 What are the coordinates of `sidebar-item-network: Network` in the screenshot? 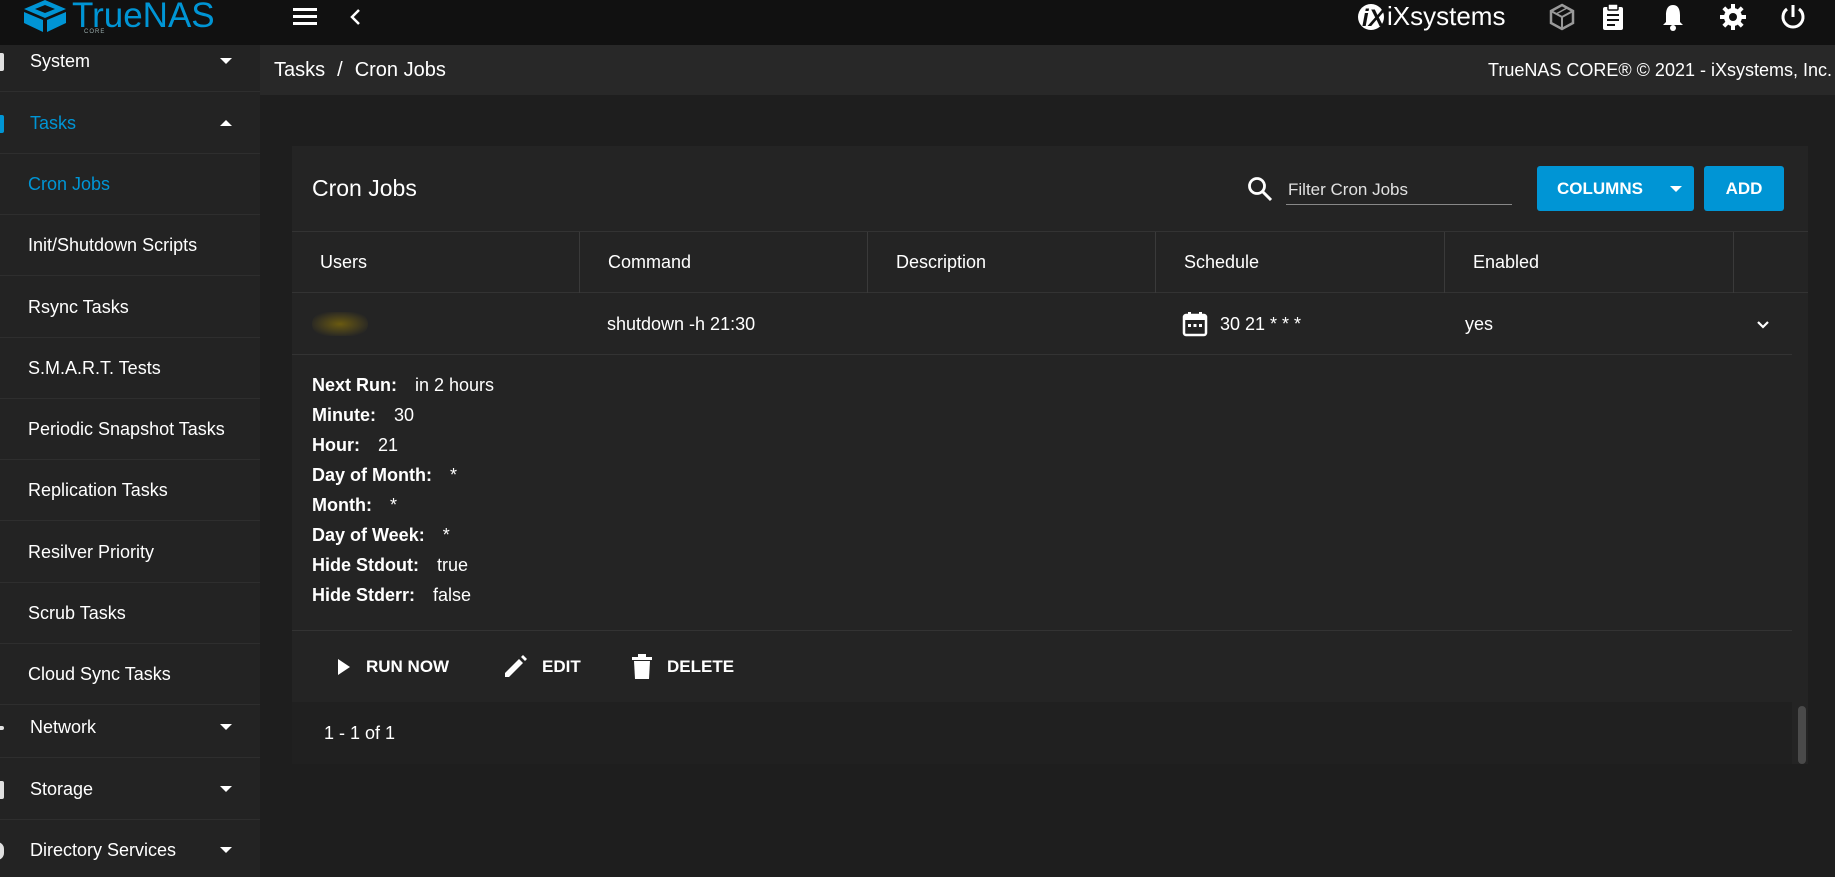 It's located at (130, 727).